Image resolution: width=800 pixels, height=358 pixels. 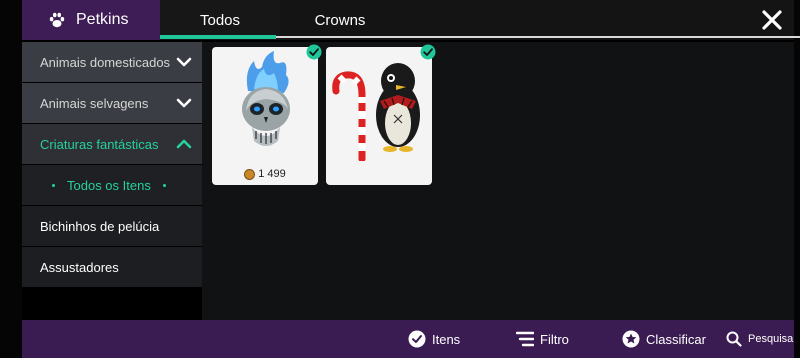 What do you see at coordinates (525, 339) in the screenshot?
I see `filter-icon` at bounding box center [525, 339].